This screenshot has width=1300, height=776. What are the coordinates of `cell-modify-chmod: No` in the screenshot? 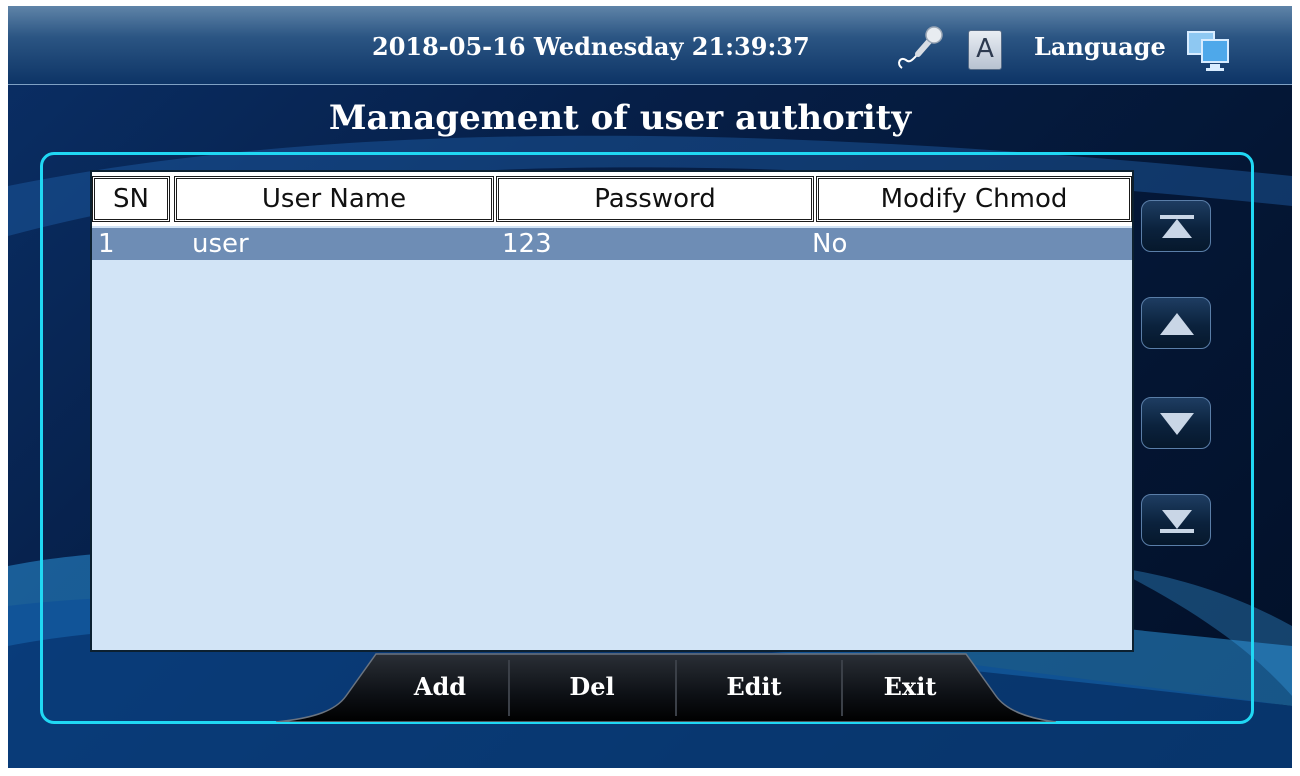 It's located at (830, 244).